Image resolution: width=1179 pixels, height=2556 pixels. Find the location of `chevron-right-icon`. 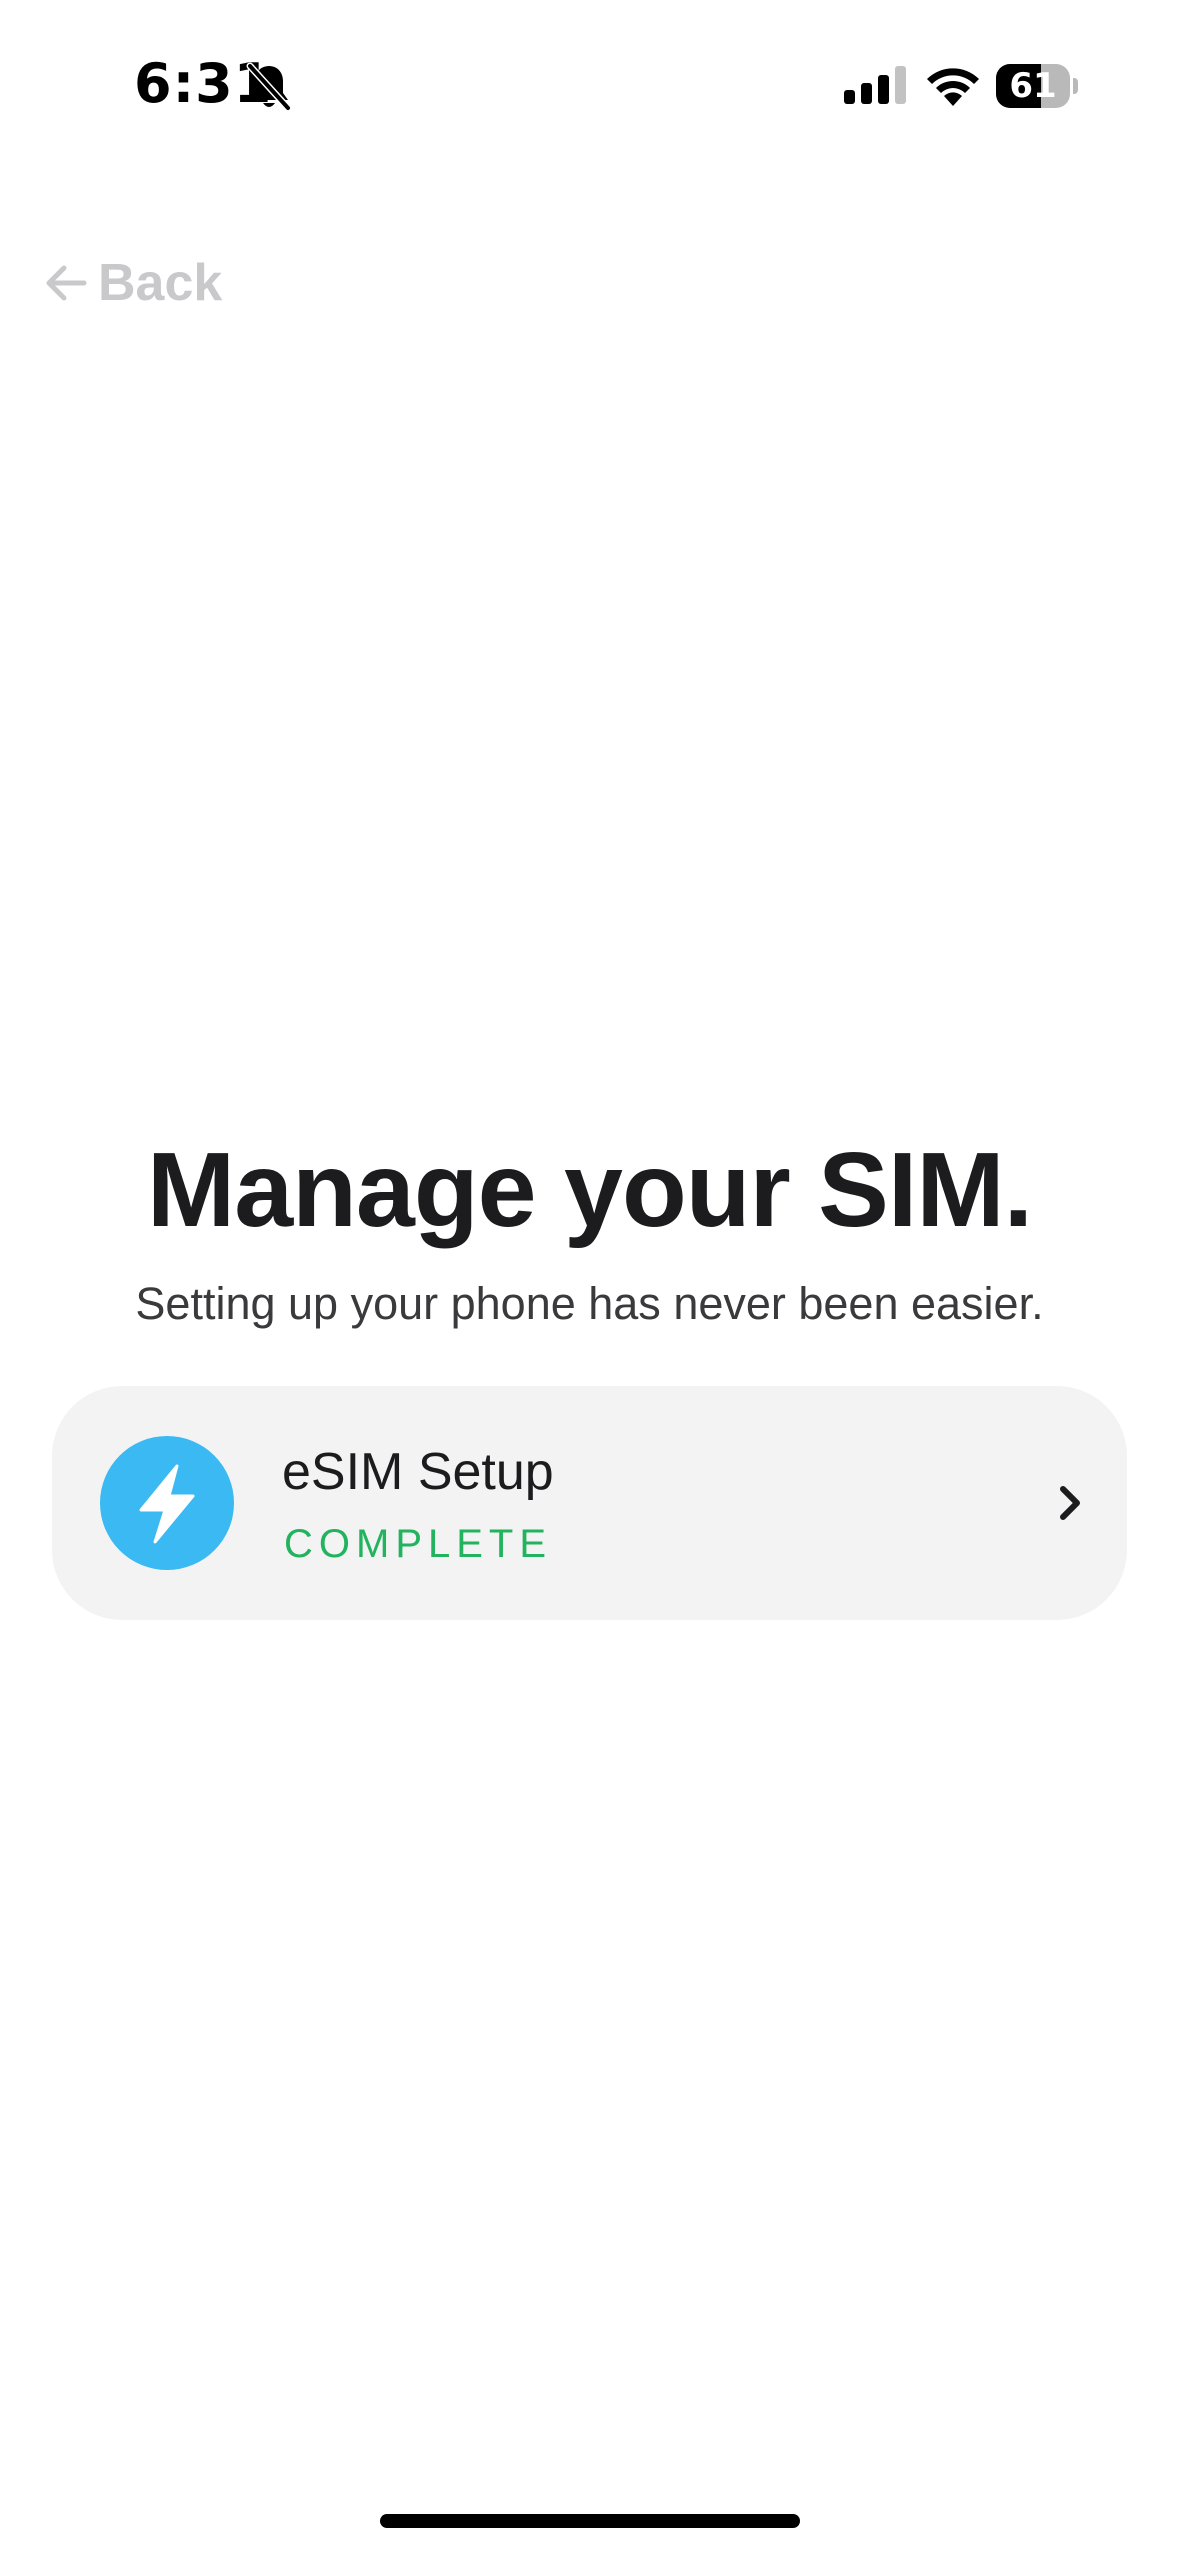

chevron-right-icon is located at coordinates (1070, 1503).